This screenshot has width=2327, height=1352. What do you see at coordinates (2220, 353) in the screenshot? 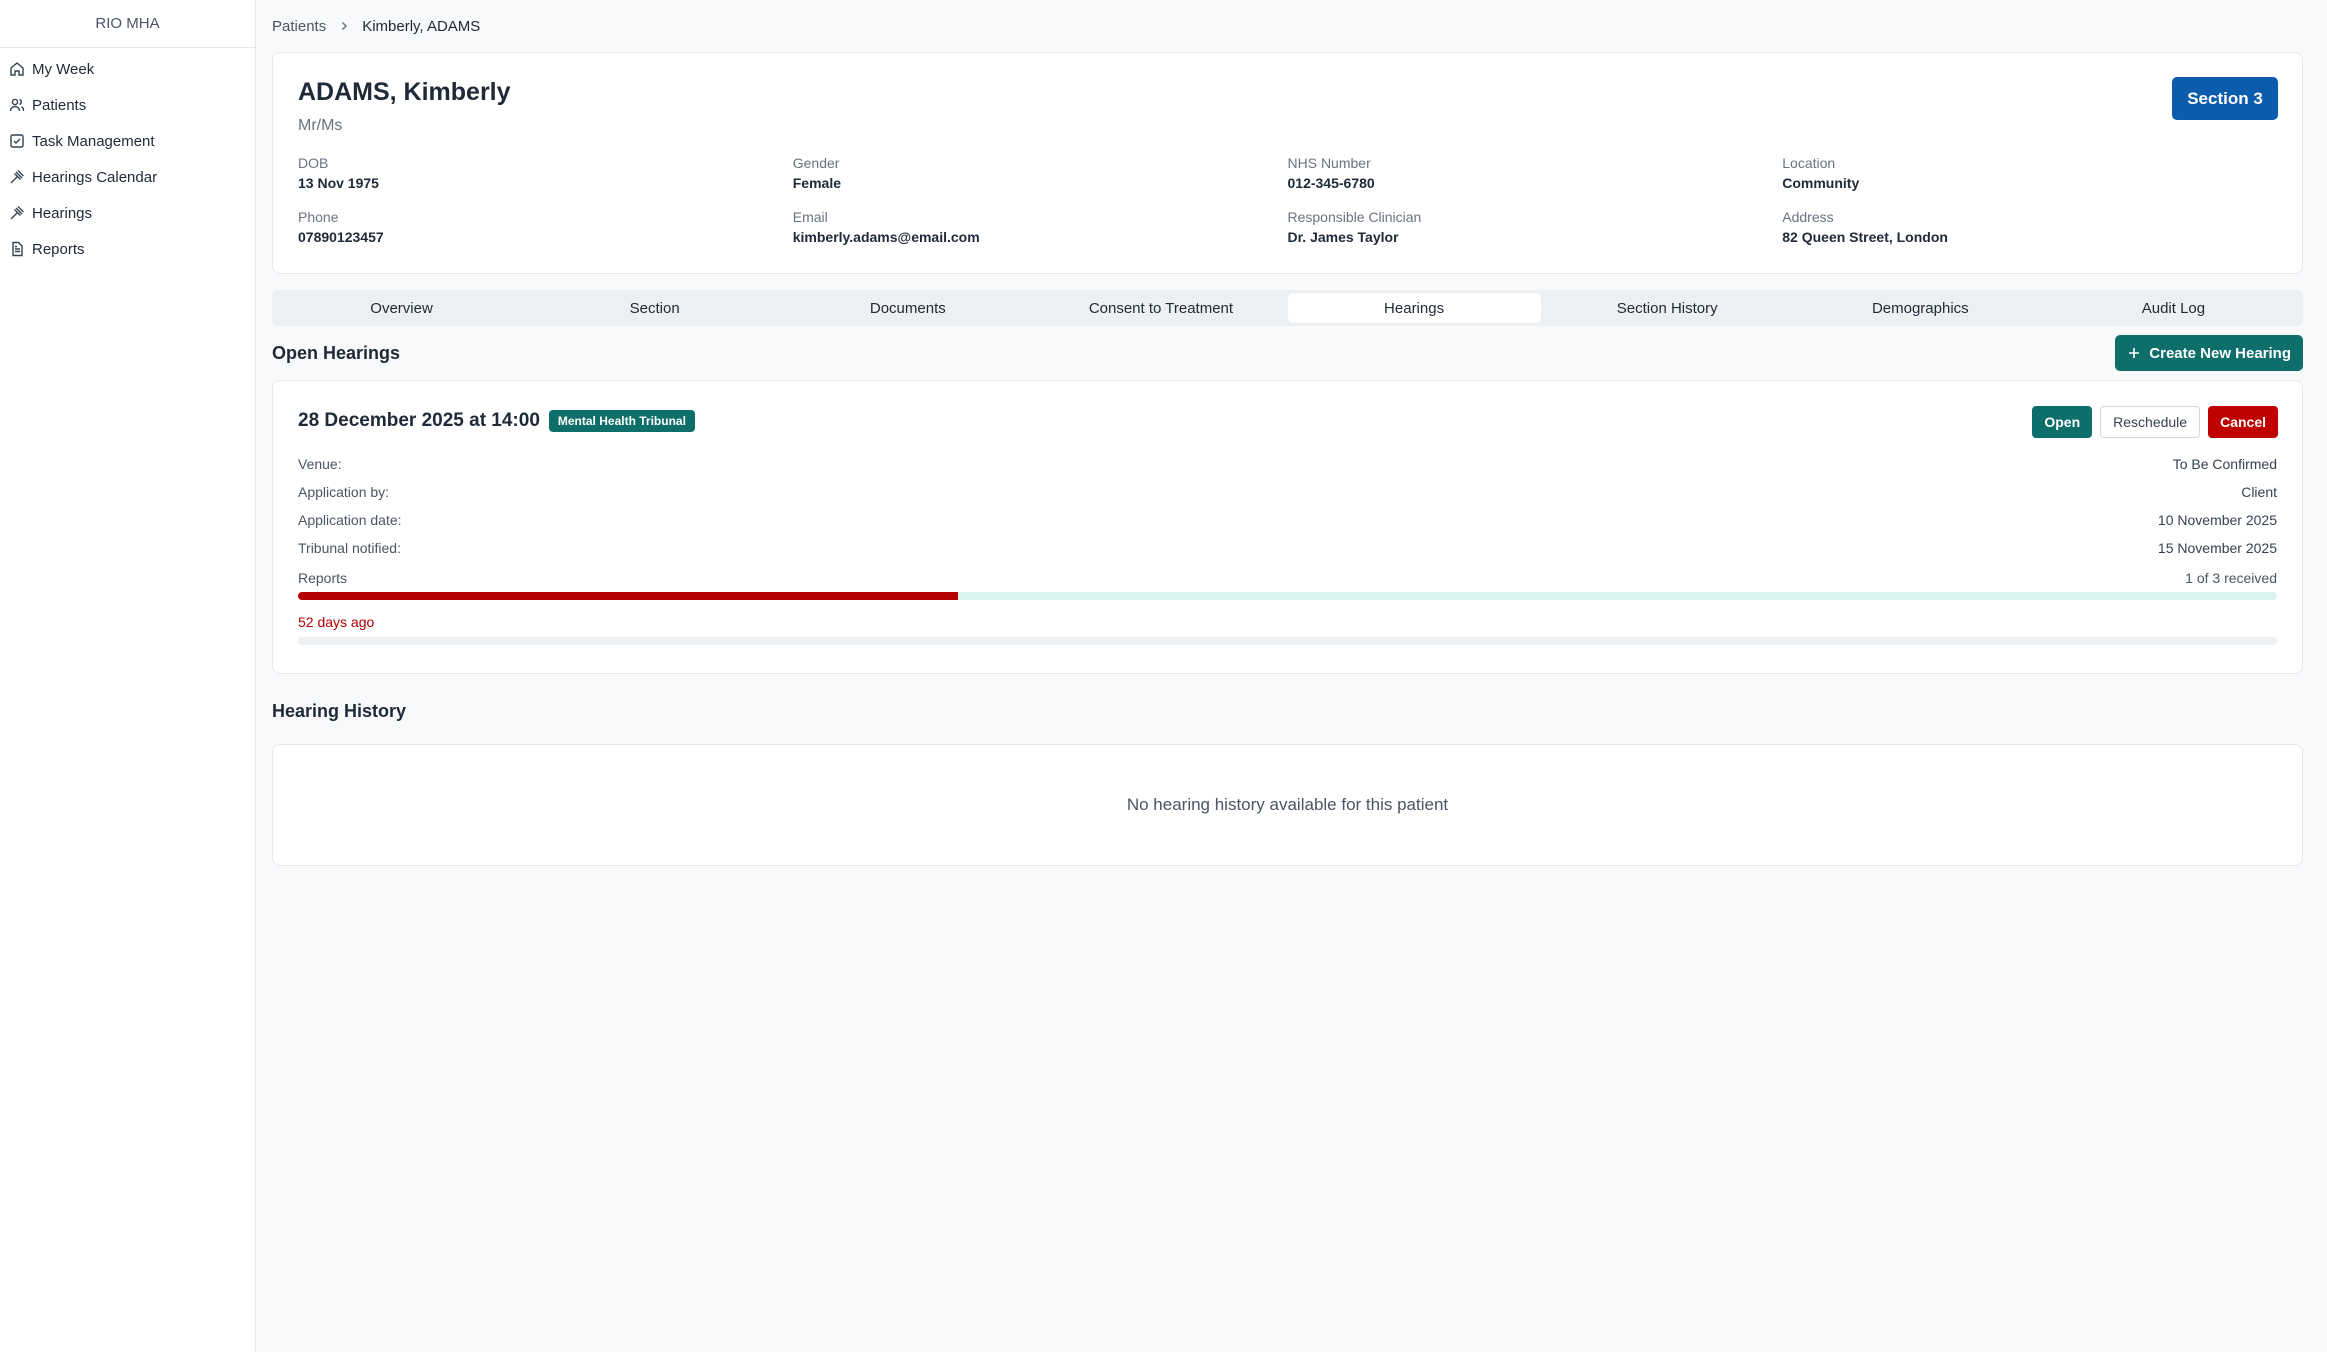
I see `create-new-hearing-label: Create New Hearing` at bounding box center [2220, 353].